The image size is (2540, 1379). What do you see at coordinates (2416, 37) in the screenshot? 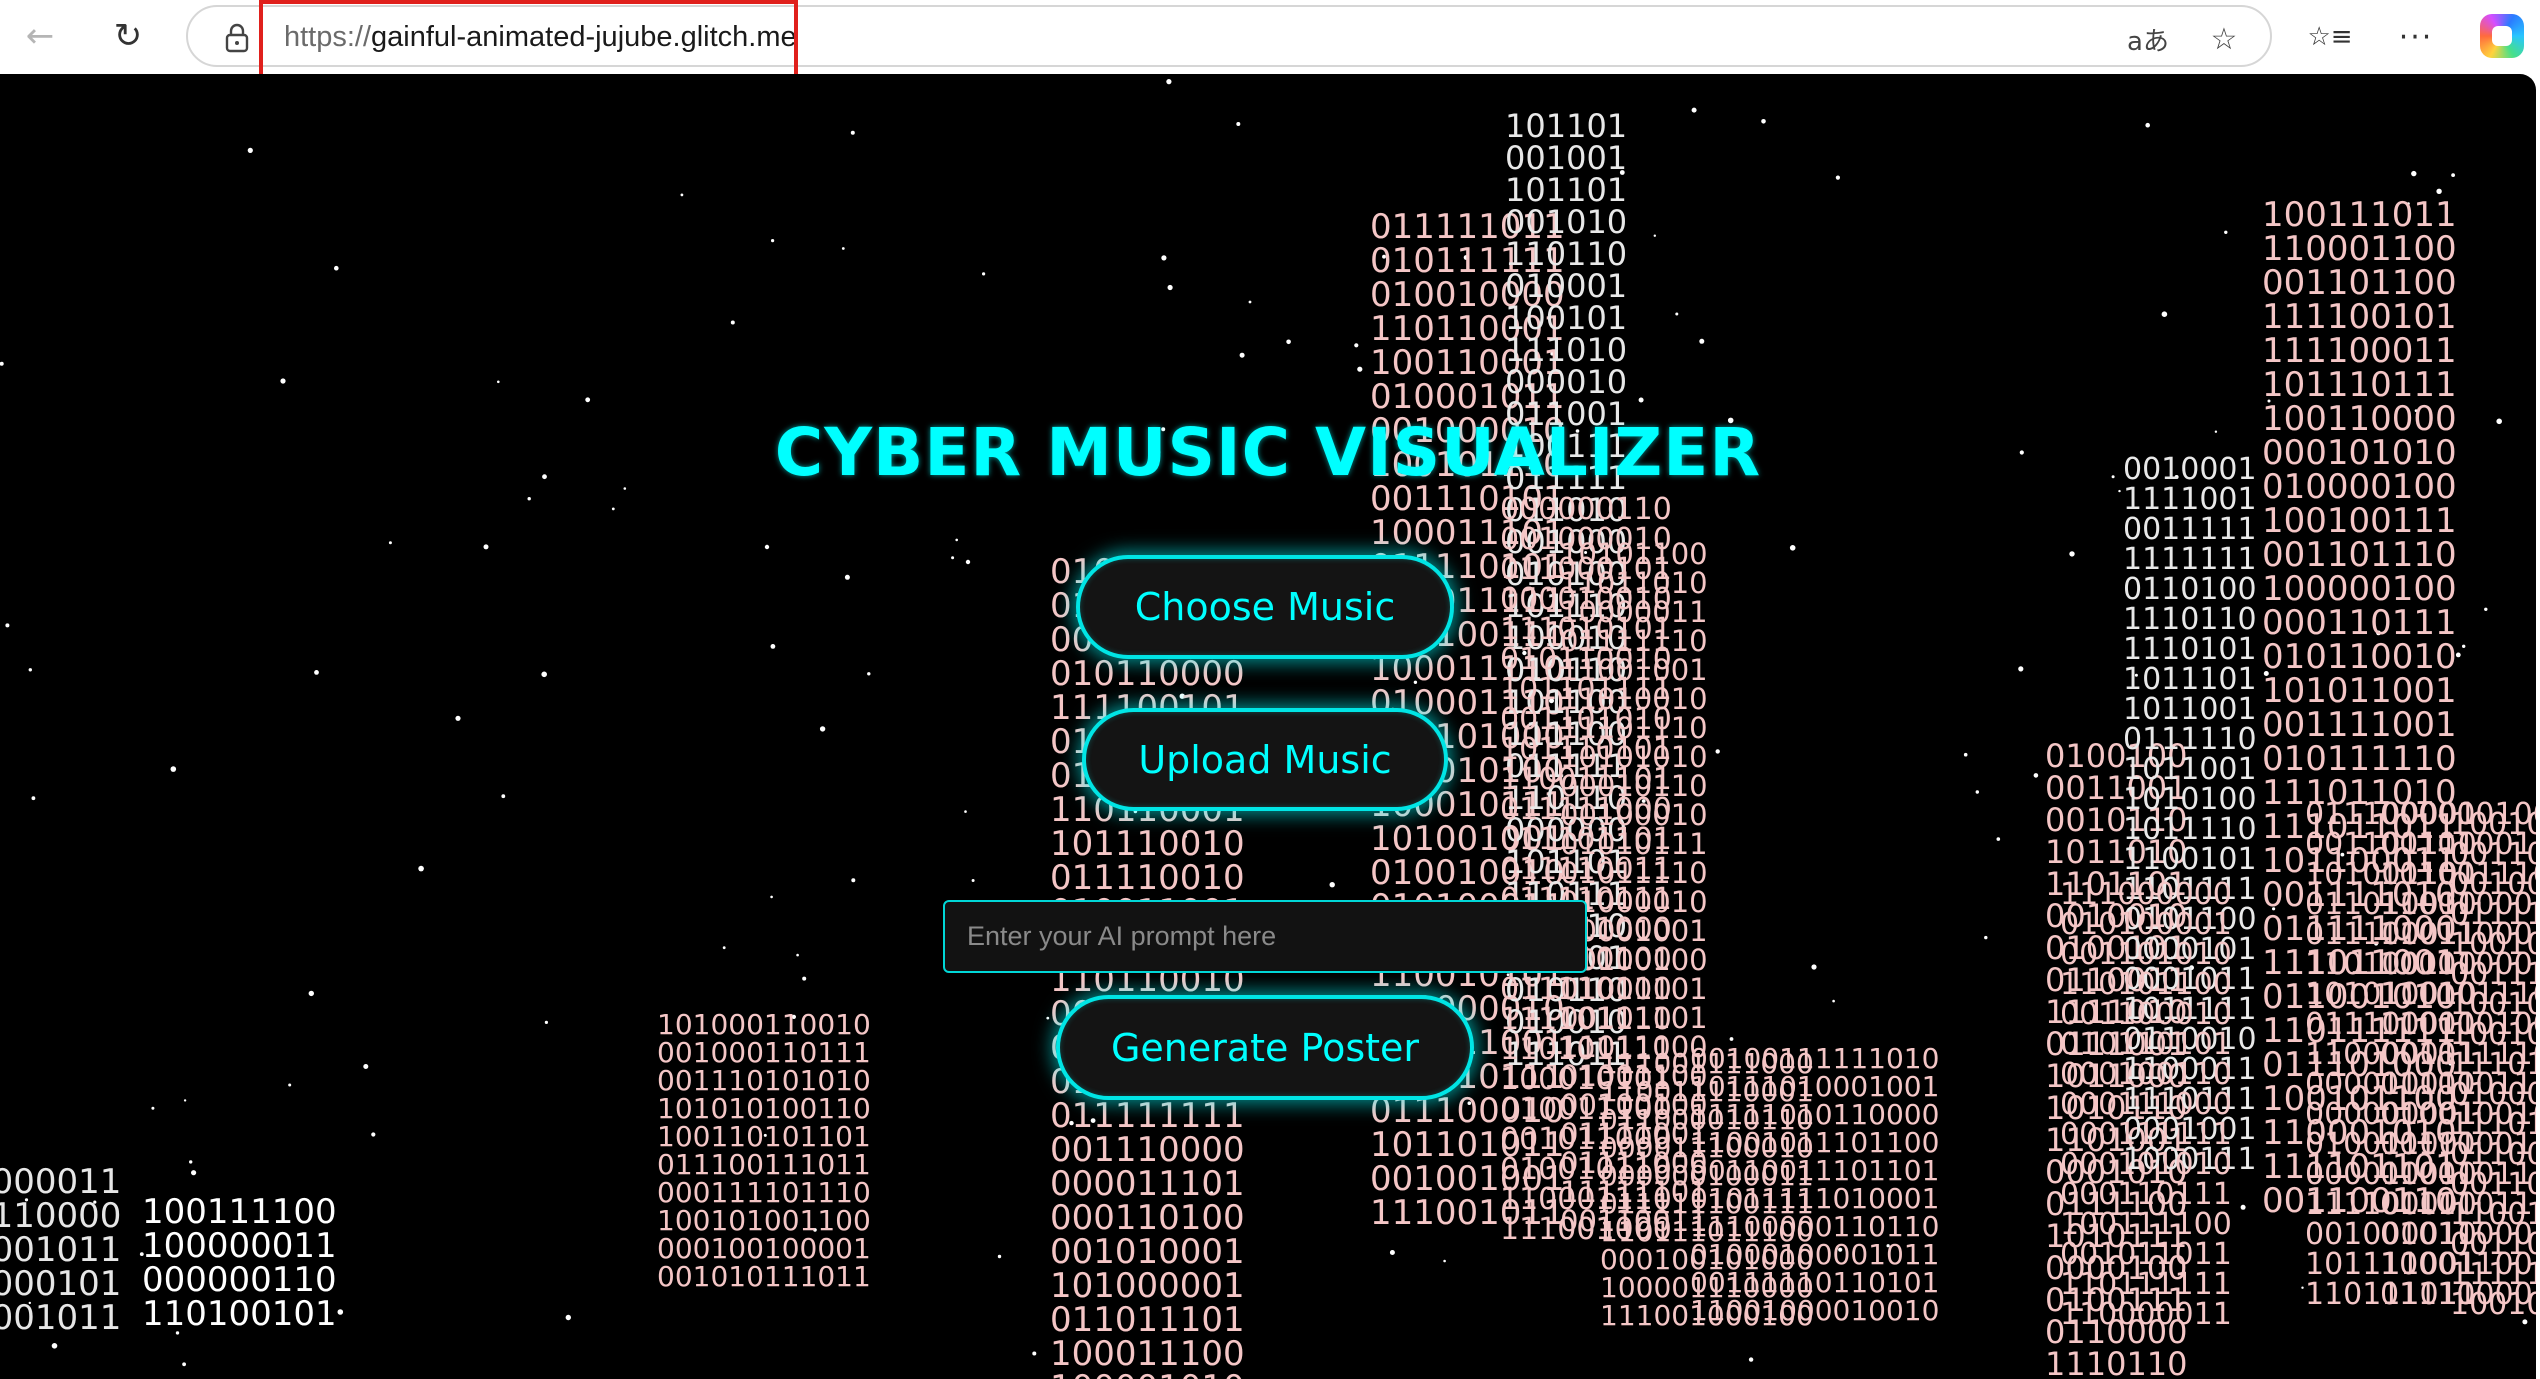
I see `more-icon: ···` at bounding box center [2416, 37].